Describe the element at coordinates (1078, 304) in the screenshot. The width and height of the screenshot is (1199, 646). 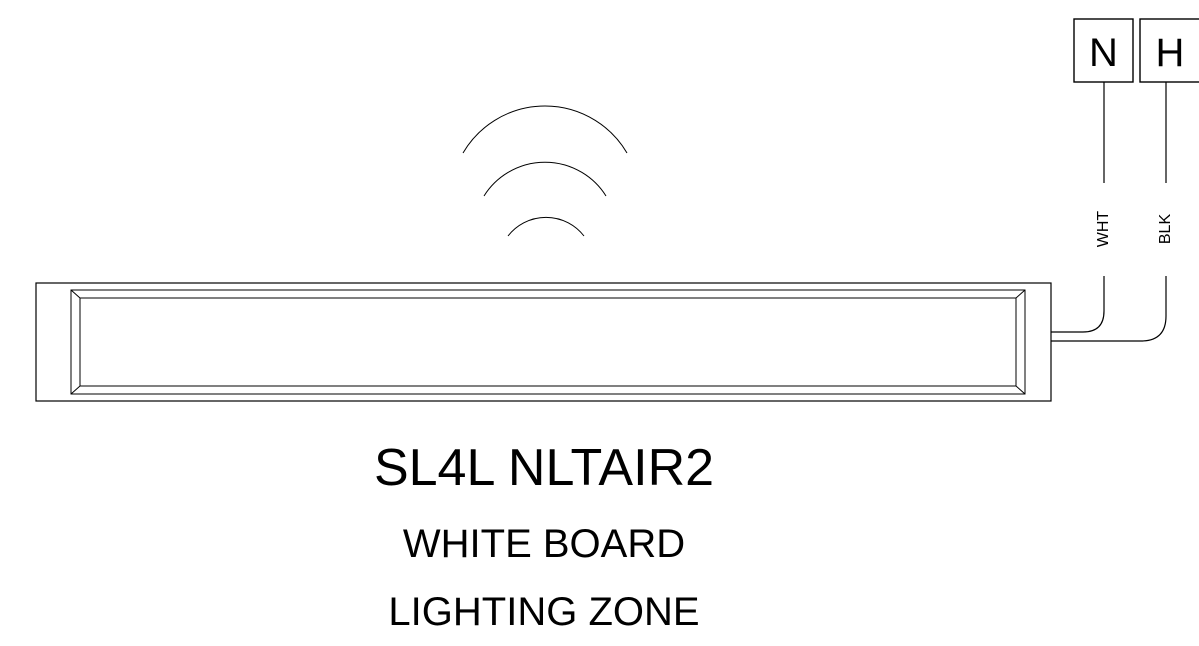
I see `neutral-wire` at that location.